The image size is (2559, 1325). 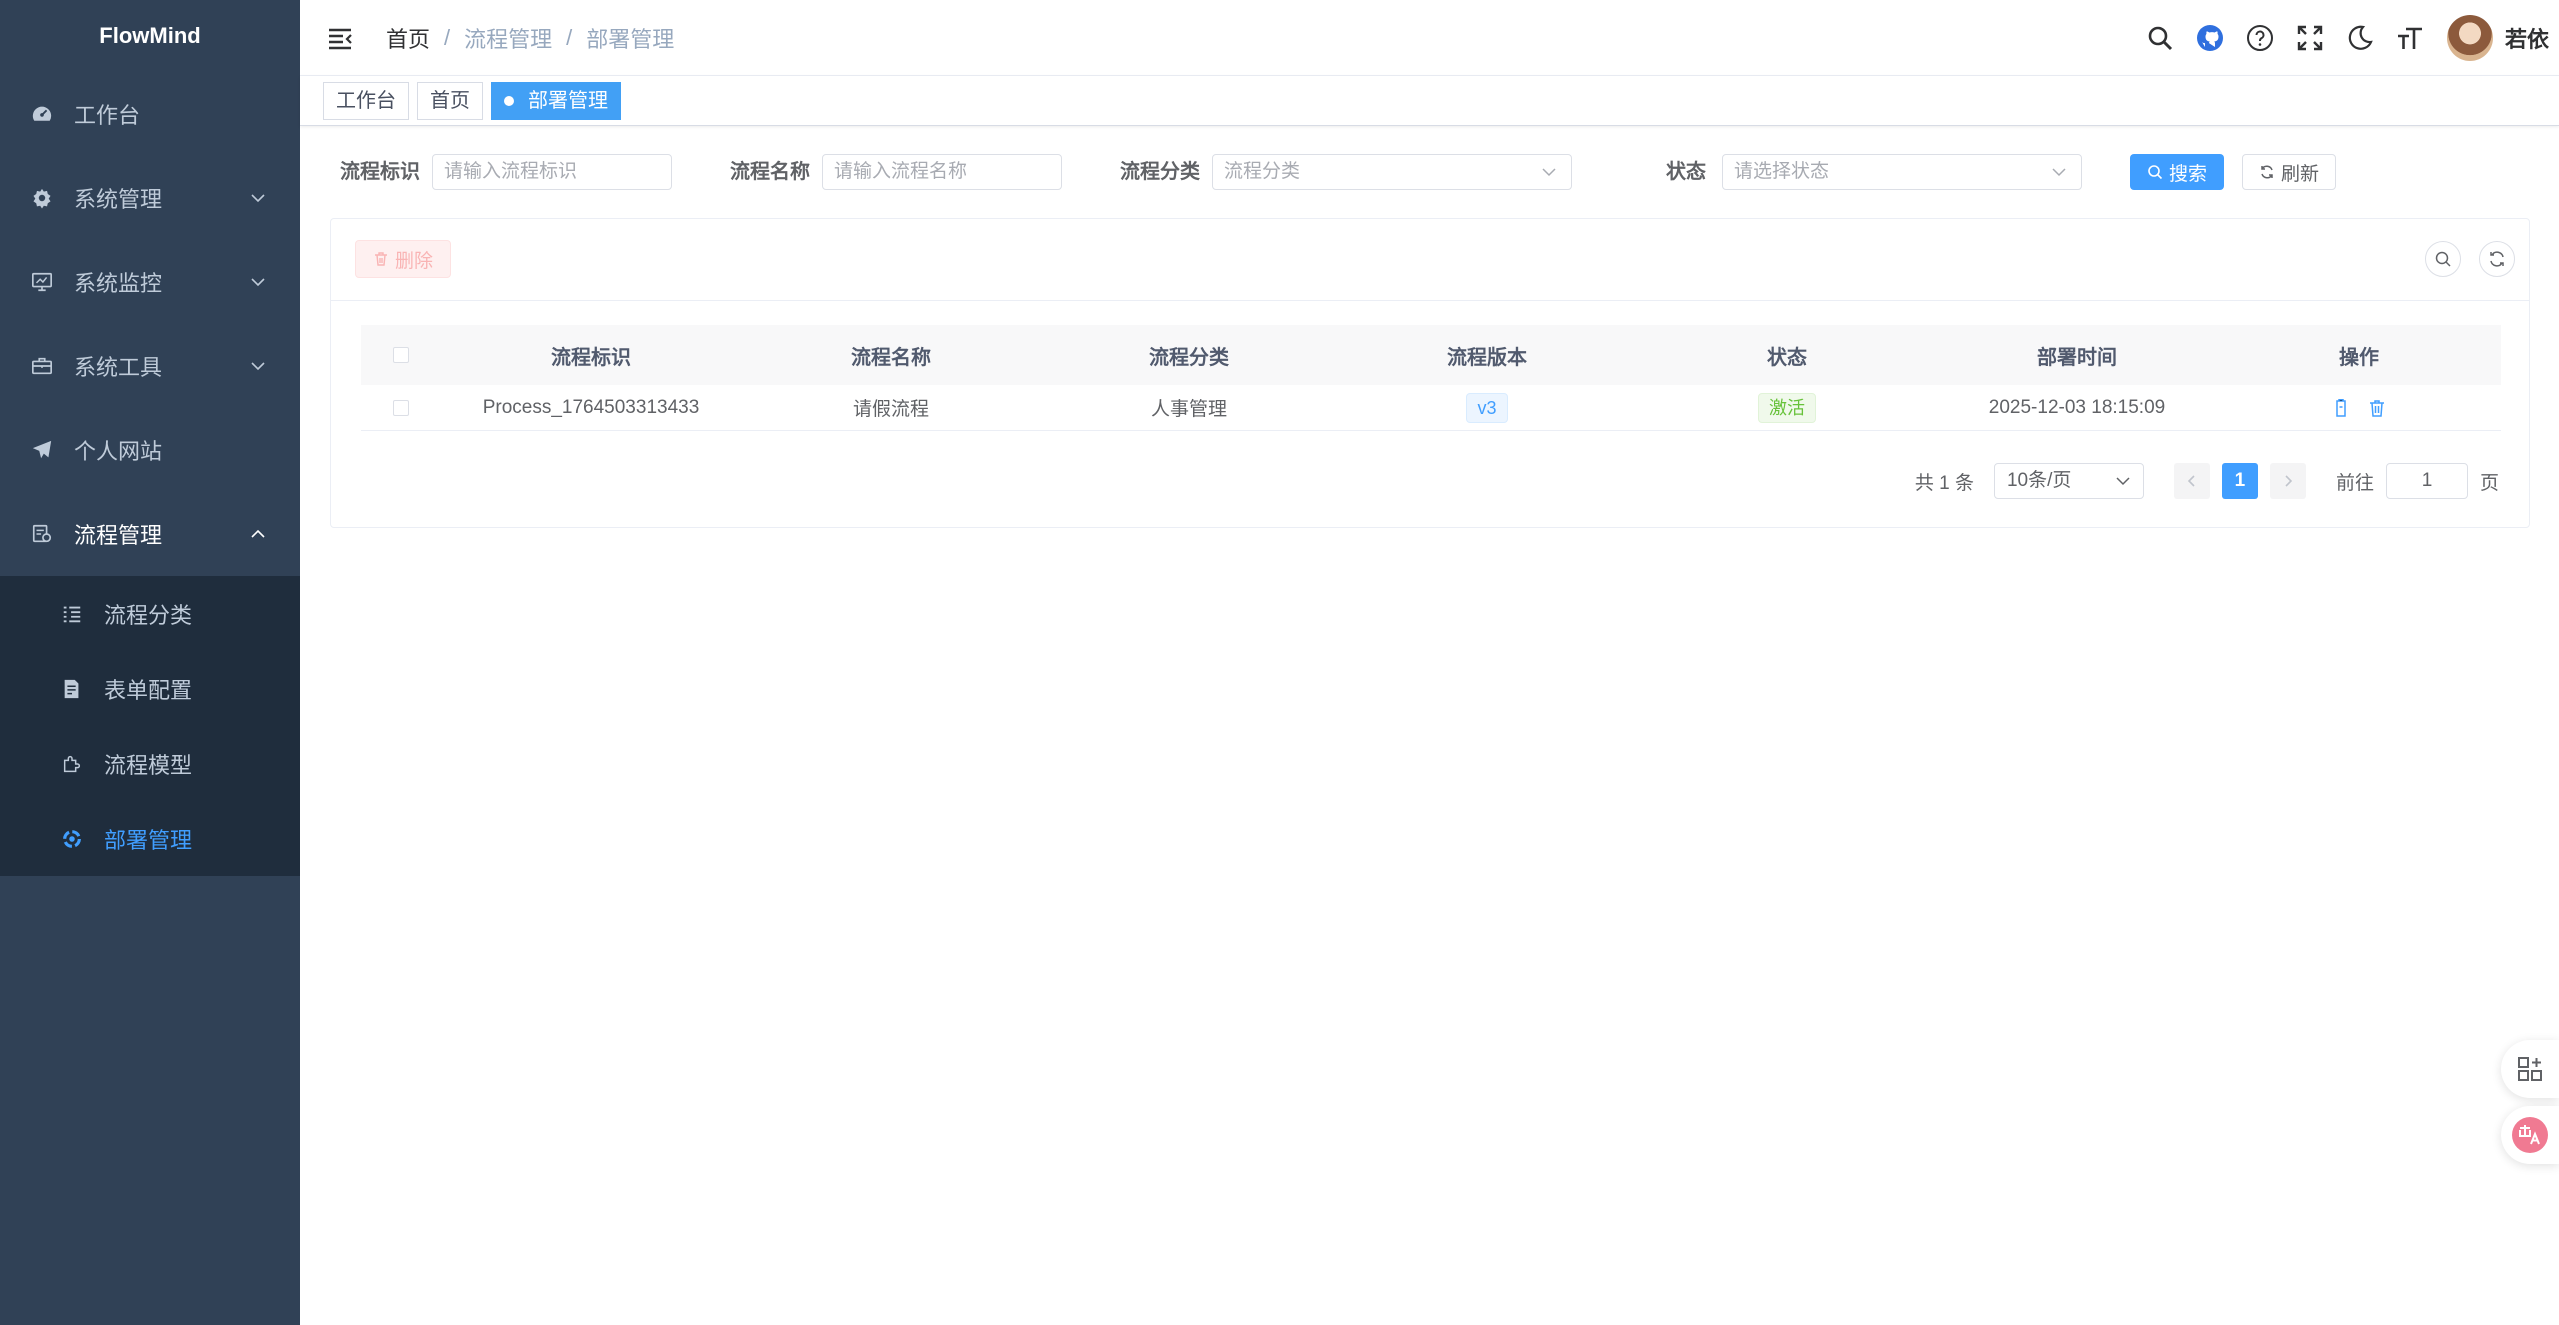 I want to click on active-dot-icon, so click(x=509, y=100).